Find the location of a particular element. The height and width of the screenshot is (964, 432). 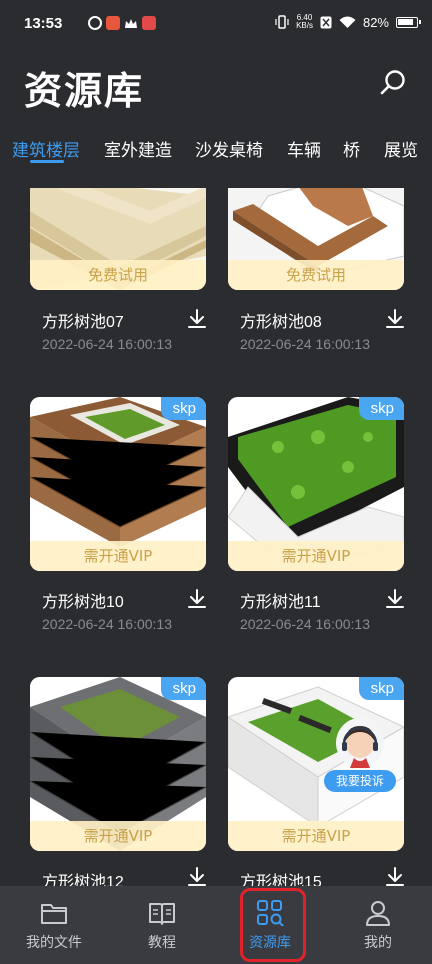

search-button is located at coordinates (393, 83).